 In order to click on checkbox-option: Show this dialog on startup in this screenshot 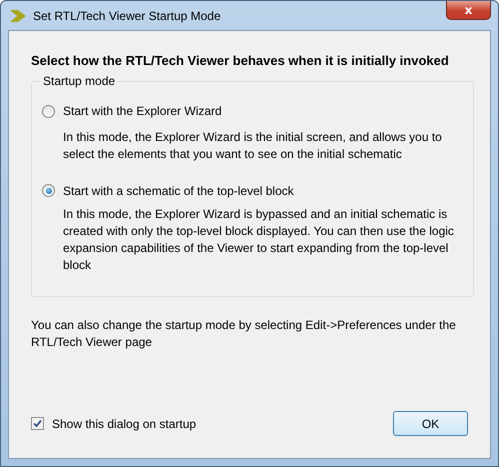, I will do `click(113, 423)`.